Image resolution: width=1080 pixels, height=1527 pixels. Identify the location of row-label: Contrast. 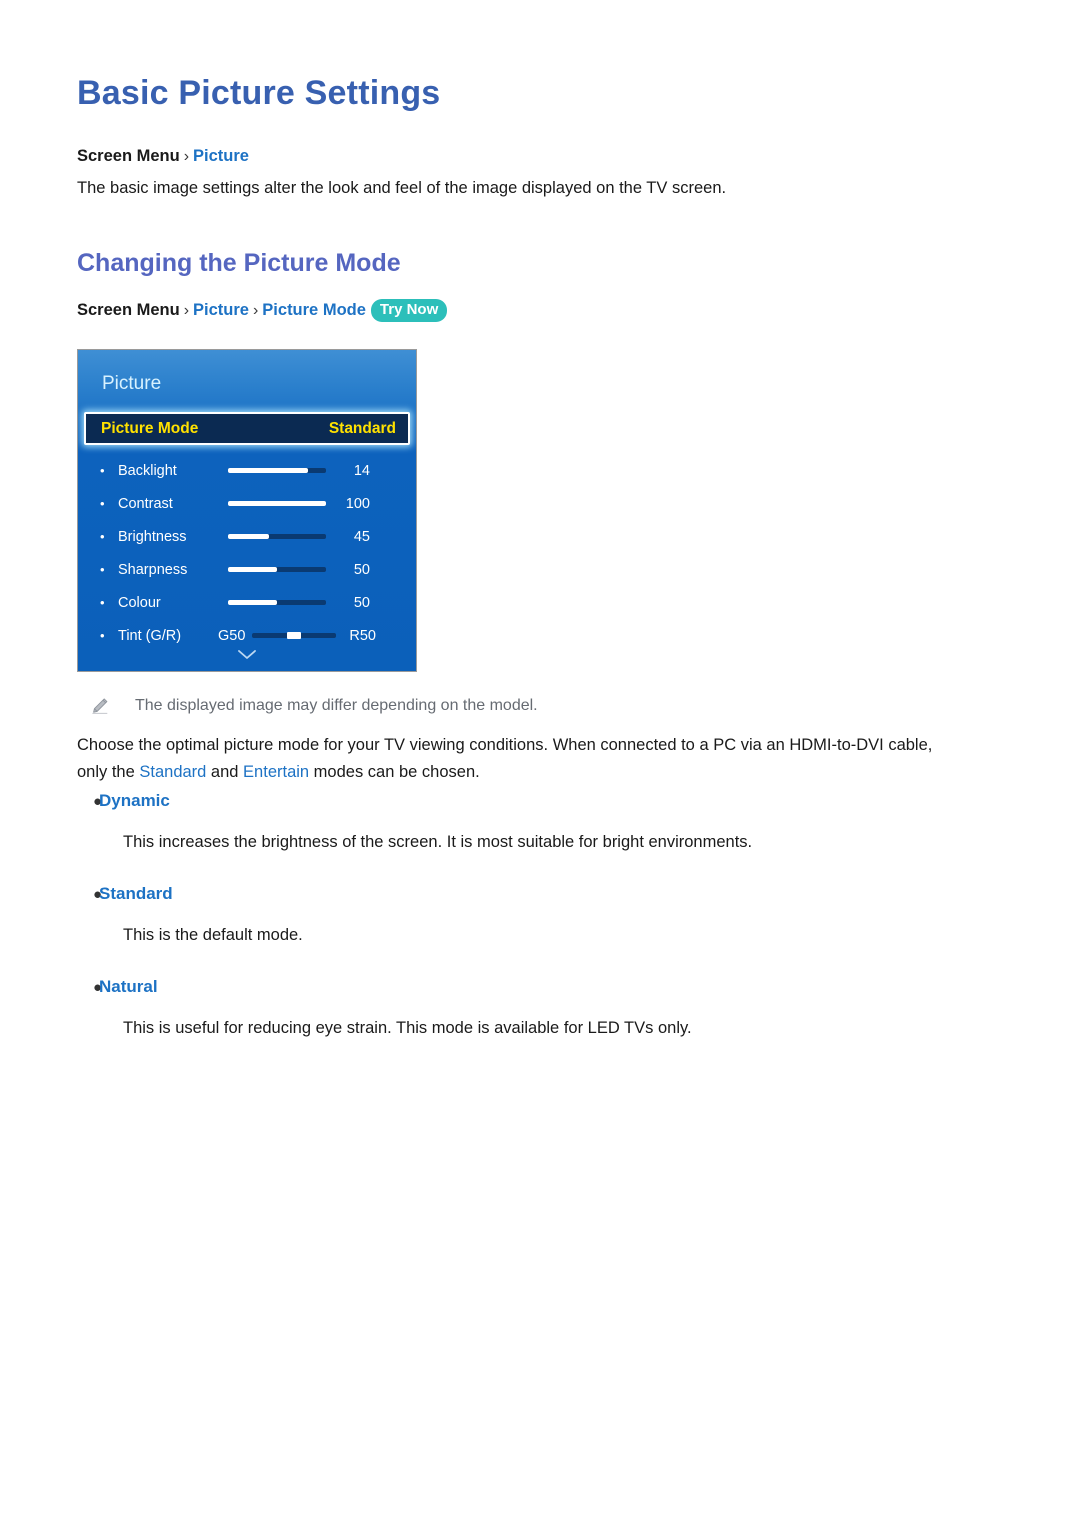
(145, 503).